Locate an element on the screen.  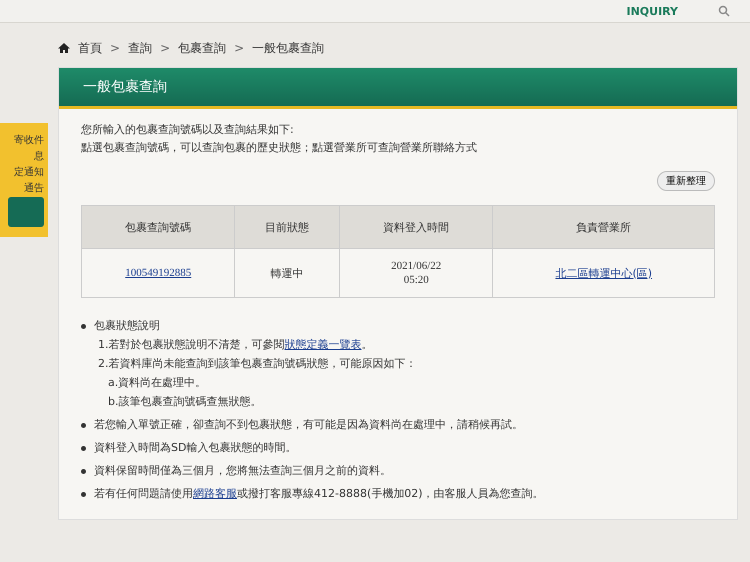
office-link: 北二區轉運中心(區) is located at coordinates (603, 273).